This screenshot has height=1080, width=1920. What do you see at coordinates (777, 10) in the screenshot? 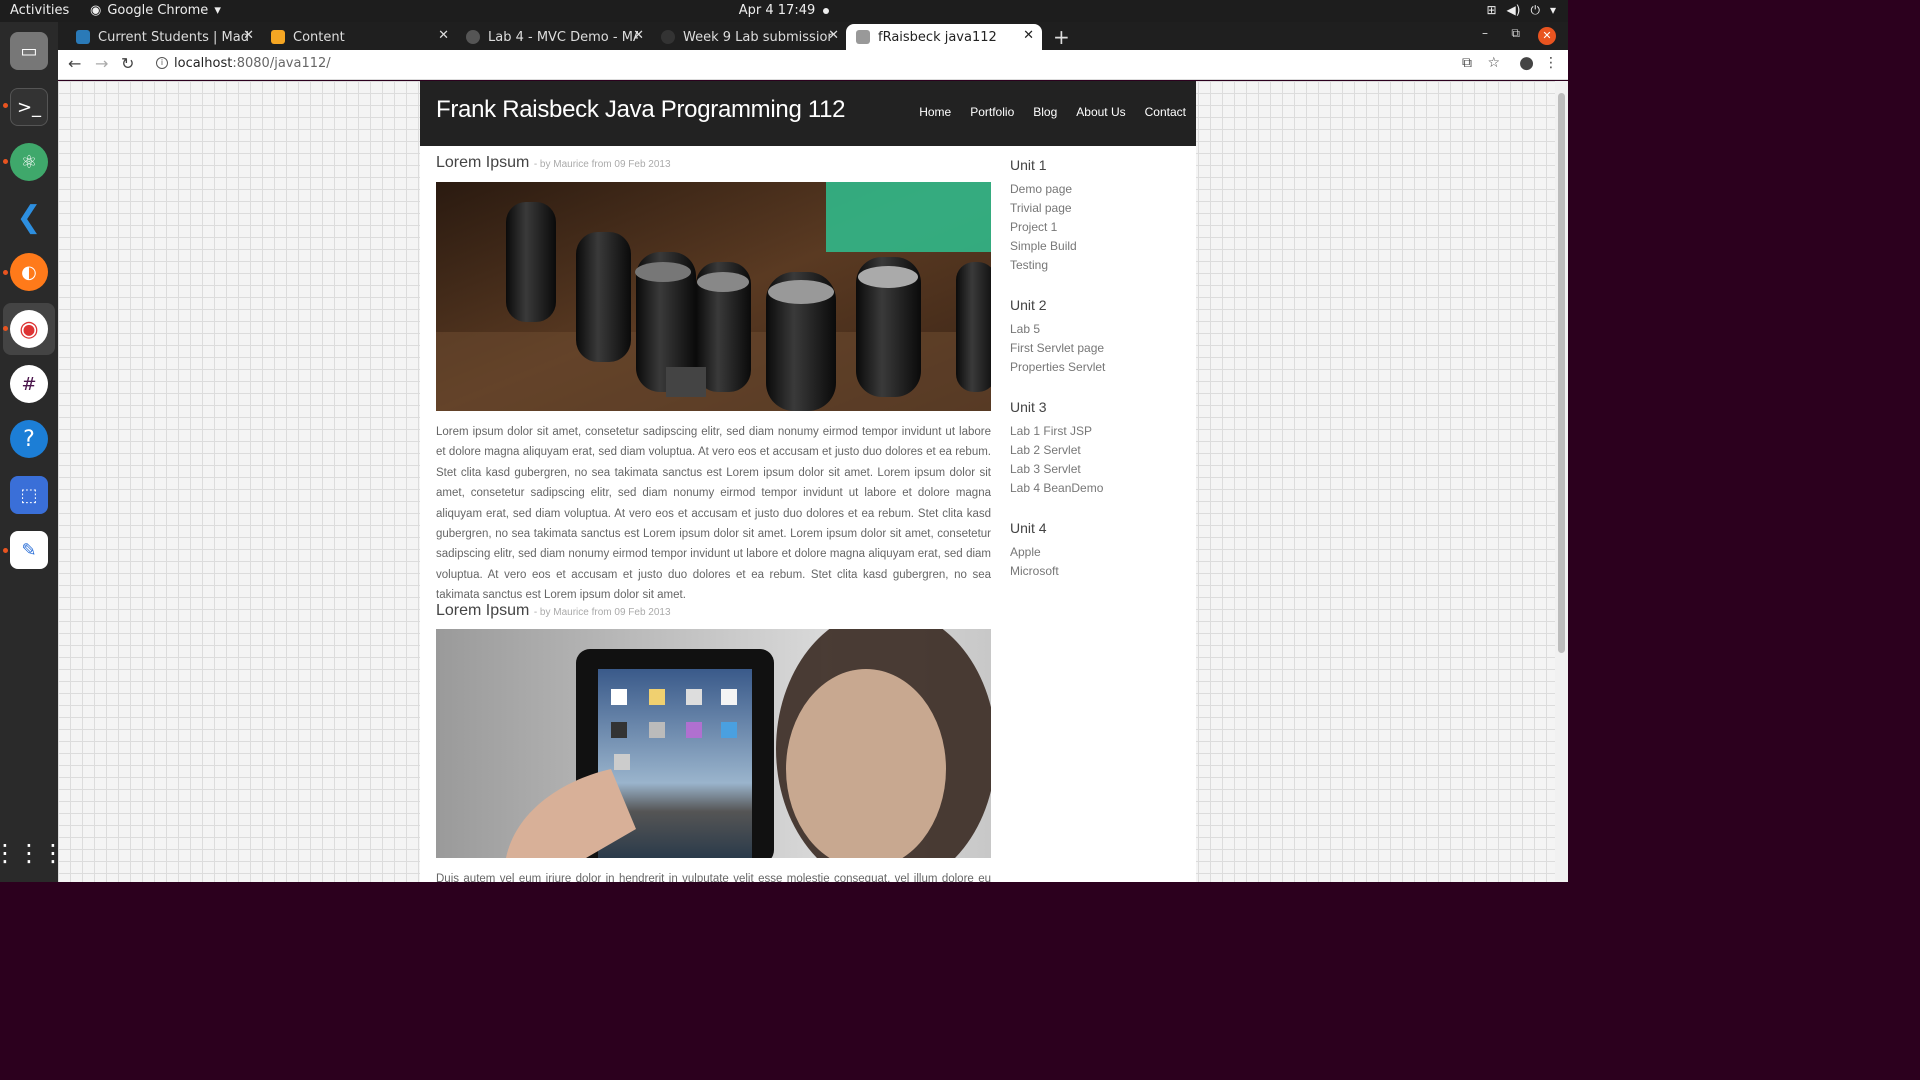
I see `clock-label: Apr 4 17:49` at bounding box center [777, 10].